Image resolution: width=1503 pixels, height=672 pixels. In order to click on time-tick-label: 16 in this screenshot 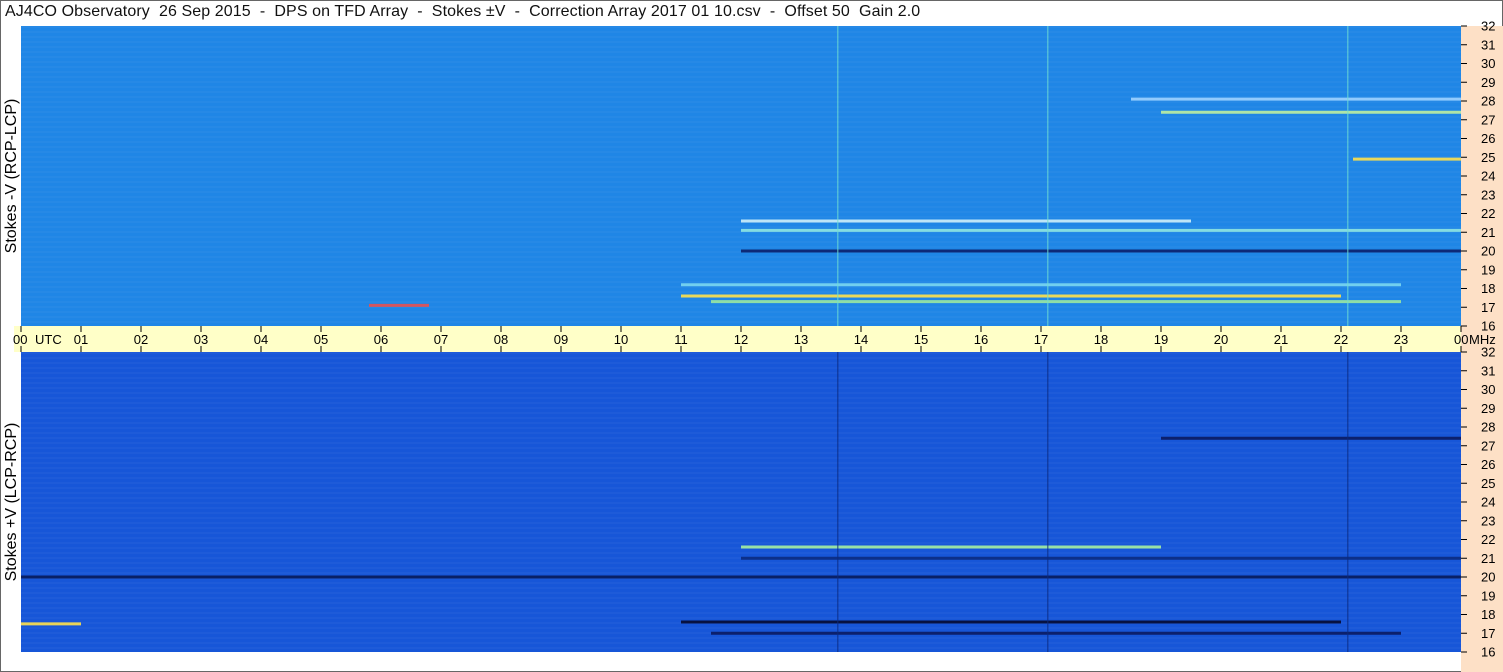, I will do `click(981, 339)`.